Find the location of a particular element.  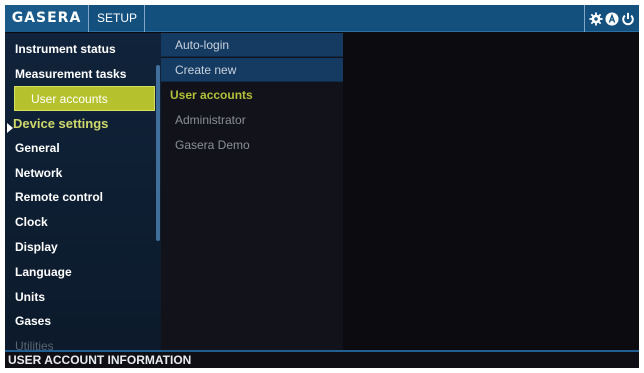

menu-item-user-accounts: User accounts is located at coordinates (84, 98).